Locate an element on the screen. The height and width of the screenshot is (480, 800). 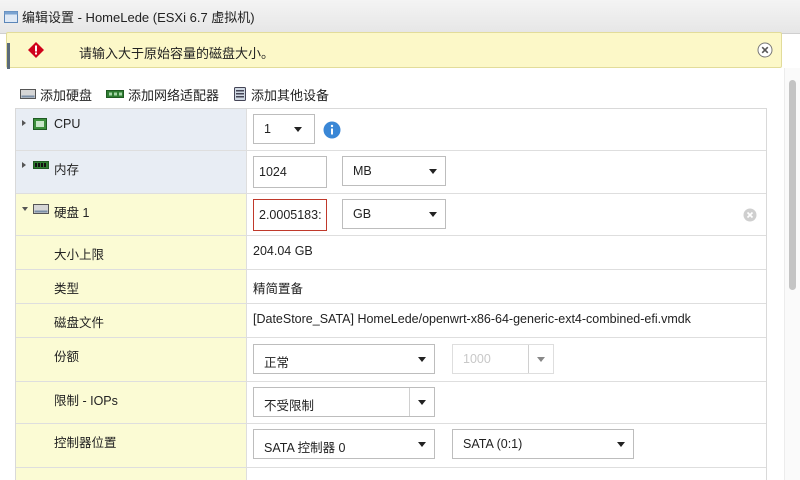
type-label: 类型 is located at coordinates (67, 289).